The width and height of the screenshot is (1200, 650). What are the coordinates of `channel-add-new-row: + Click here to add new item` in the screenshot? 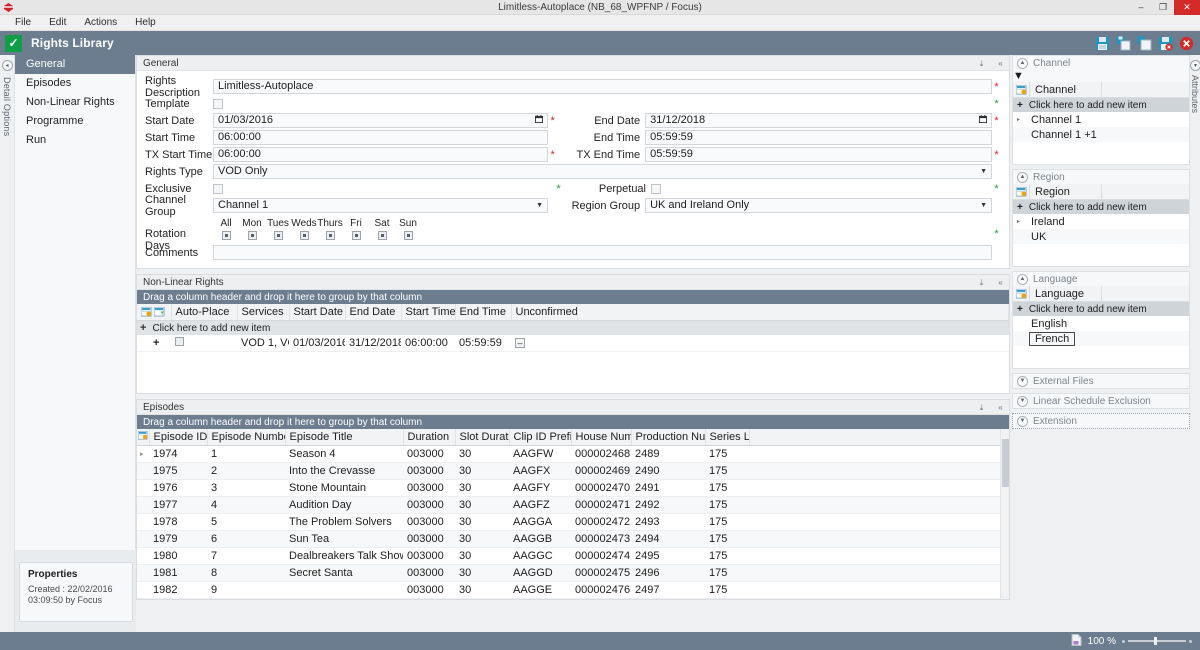 It's located at (1101, 105).